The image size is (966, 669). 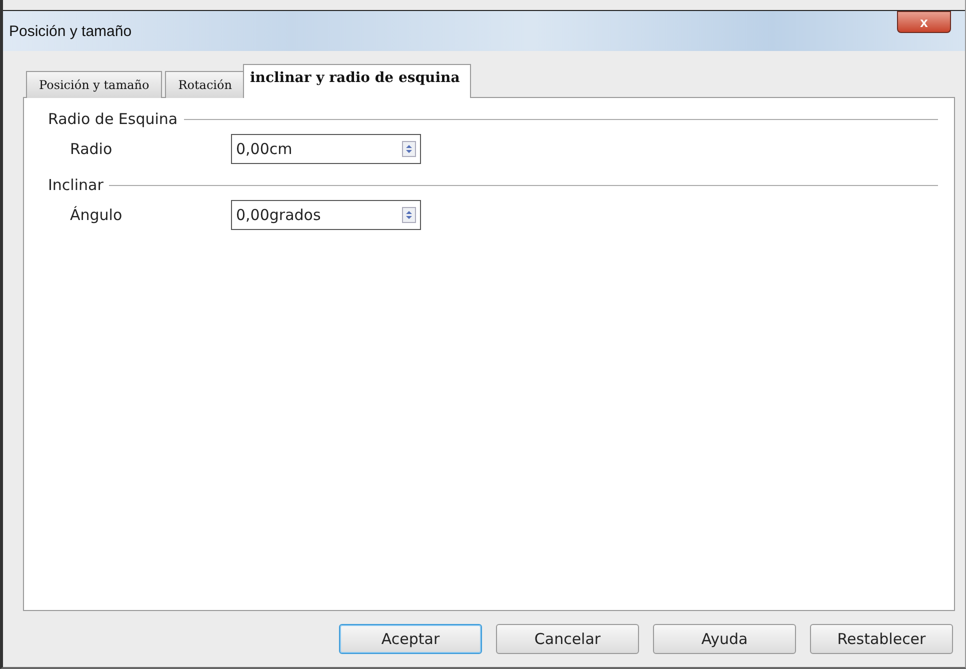 I want to click on section-heading: Inclinar, so click(x=76, y=185).